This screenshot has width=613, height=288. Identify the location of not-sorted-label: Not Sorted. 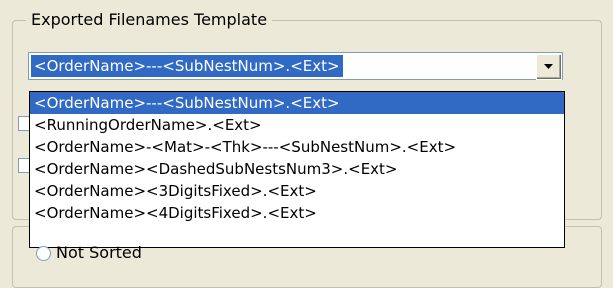
(99, 252).